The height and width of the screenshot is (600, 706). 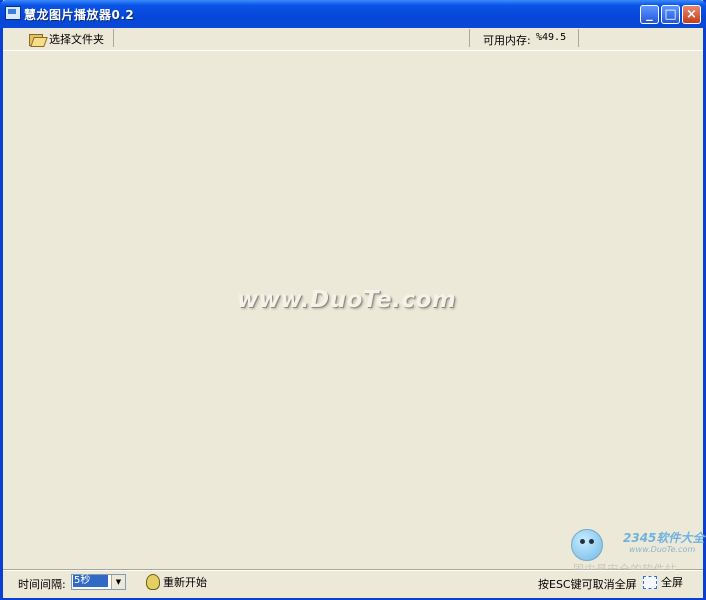 What do you see at coordinates (353, 14) in the screenshot?
I see `title-bar: 慧龙图片播放器0.2 _ □ ×` at bounding box center [353, 14].